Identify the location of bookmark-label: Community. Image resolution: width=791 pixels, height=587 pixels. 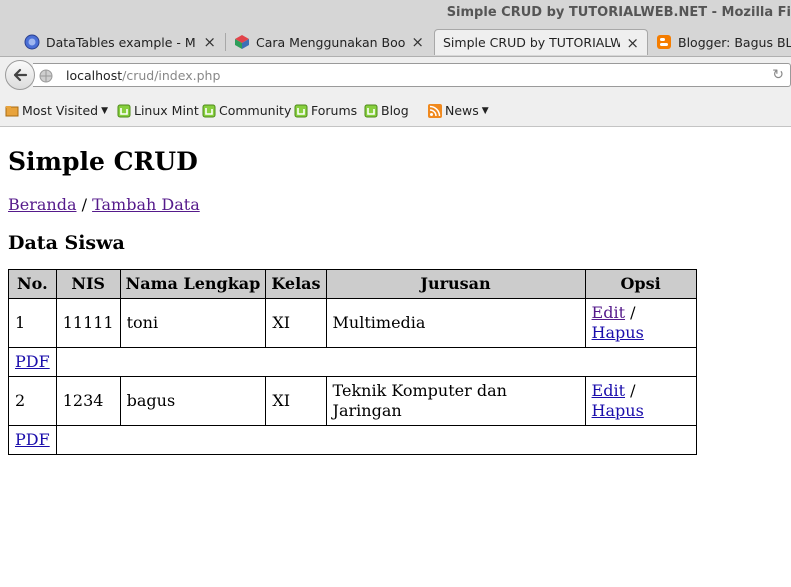
(255, 110).